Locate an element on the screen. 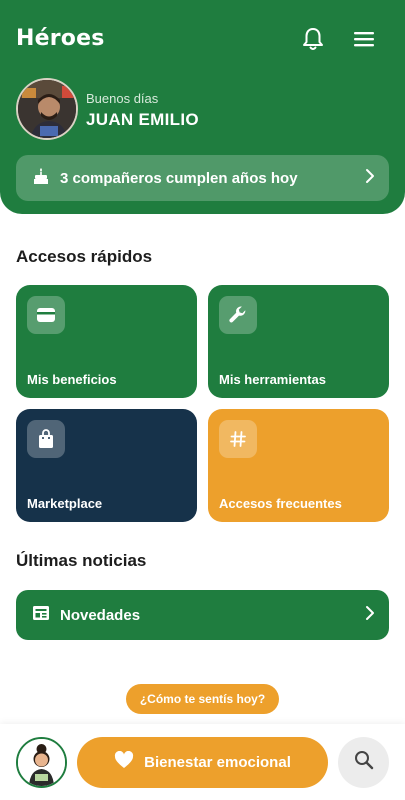 This screenshot has height=800, width=405. menu-icon-graphic is located at coordinates (364, 39).